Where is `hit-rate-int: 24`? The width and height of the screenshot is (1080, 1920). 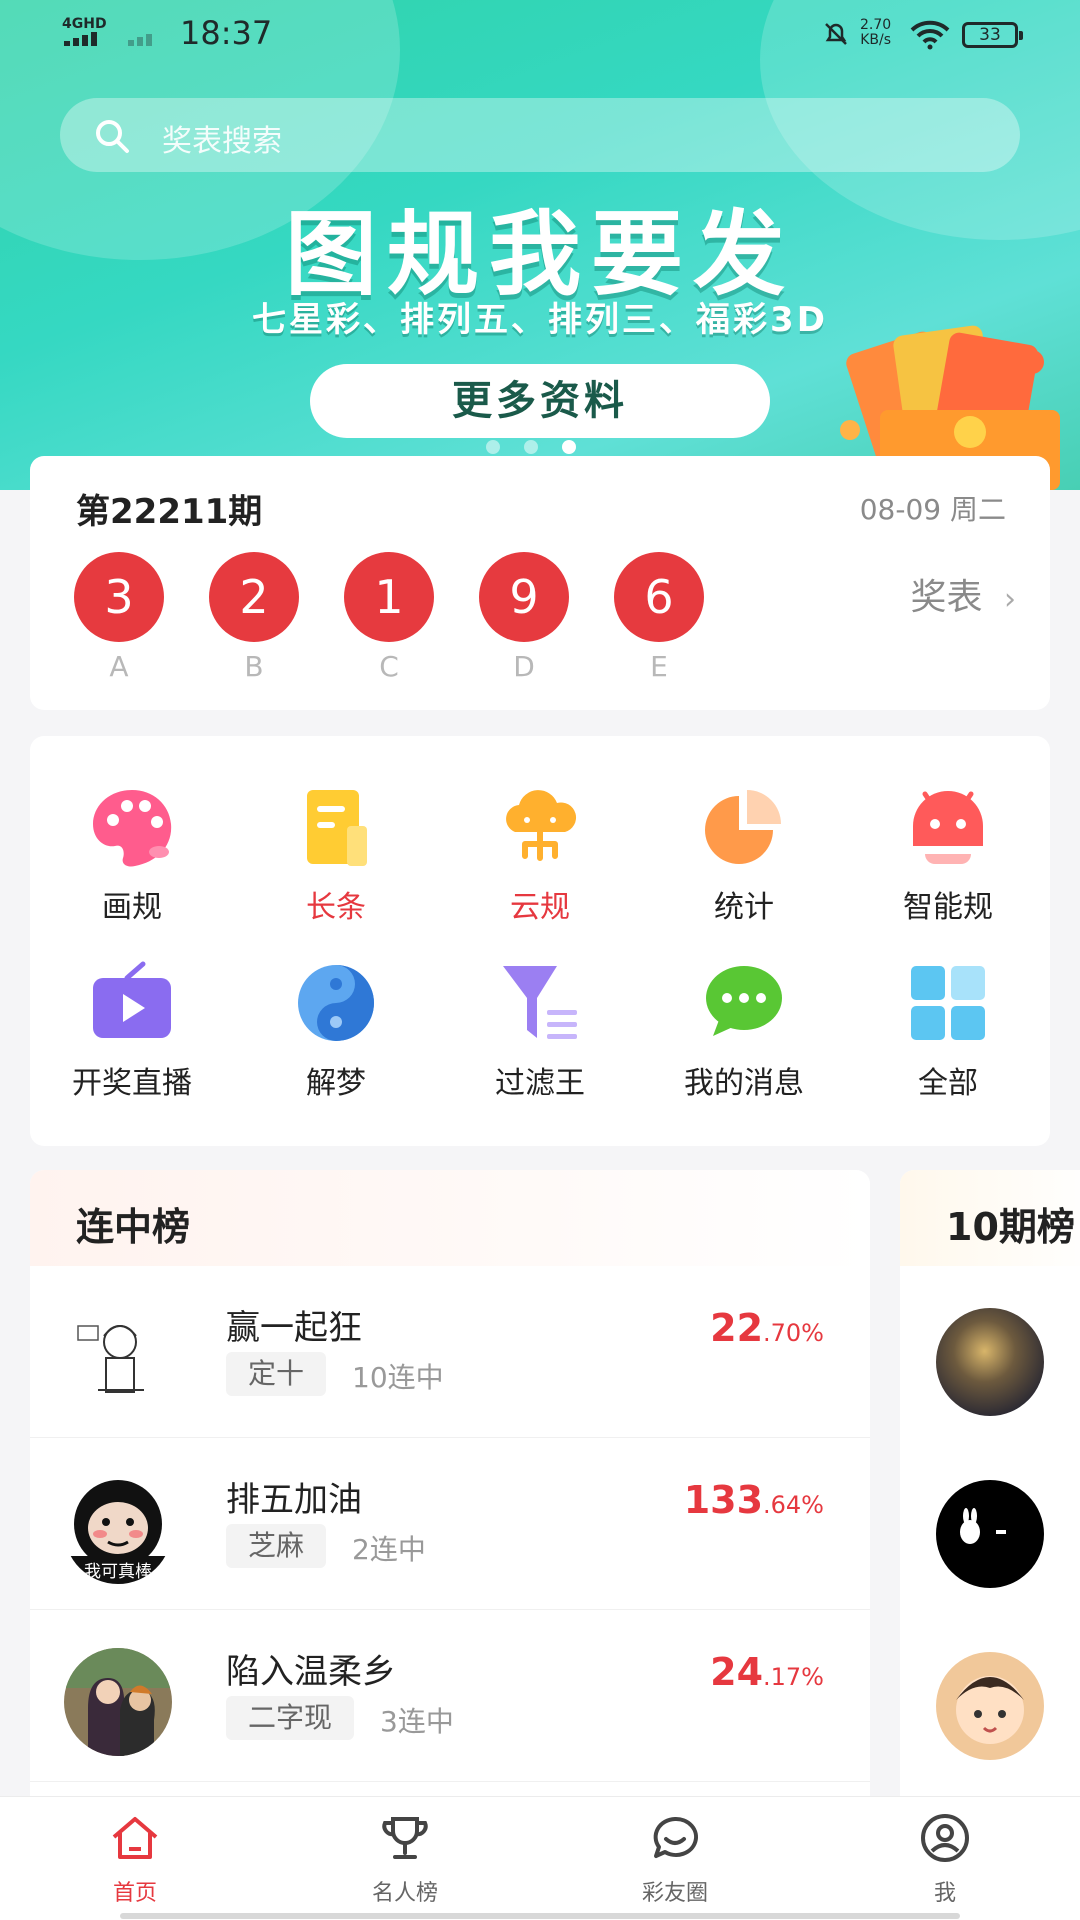
hit-rate-int: 24 is located at coordinates (737, 1672).